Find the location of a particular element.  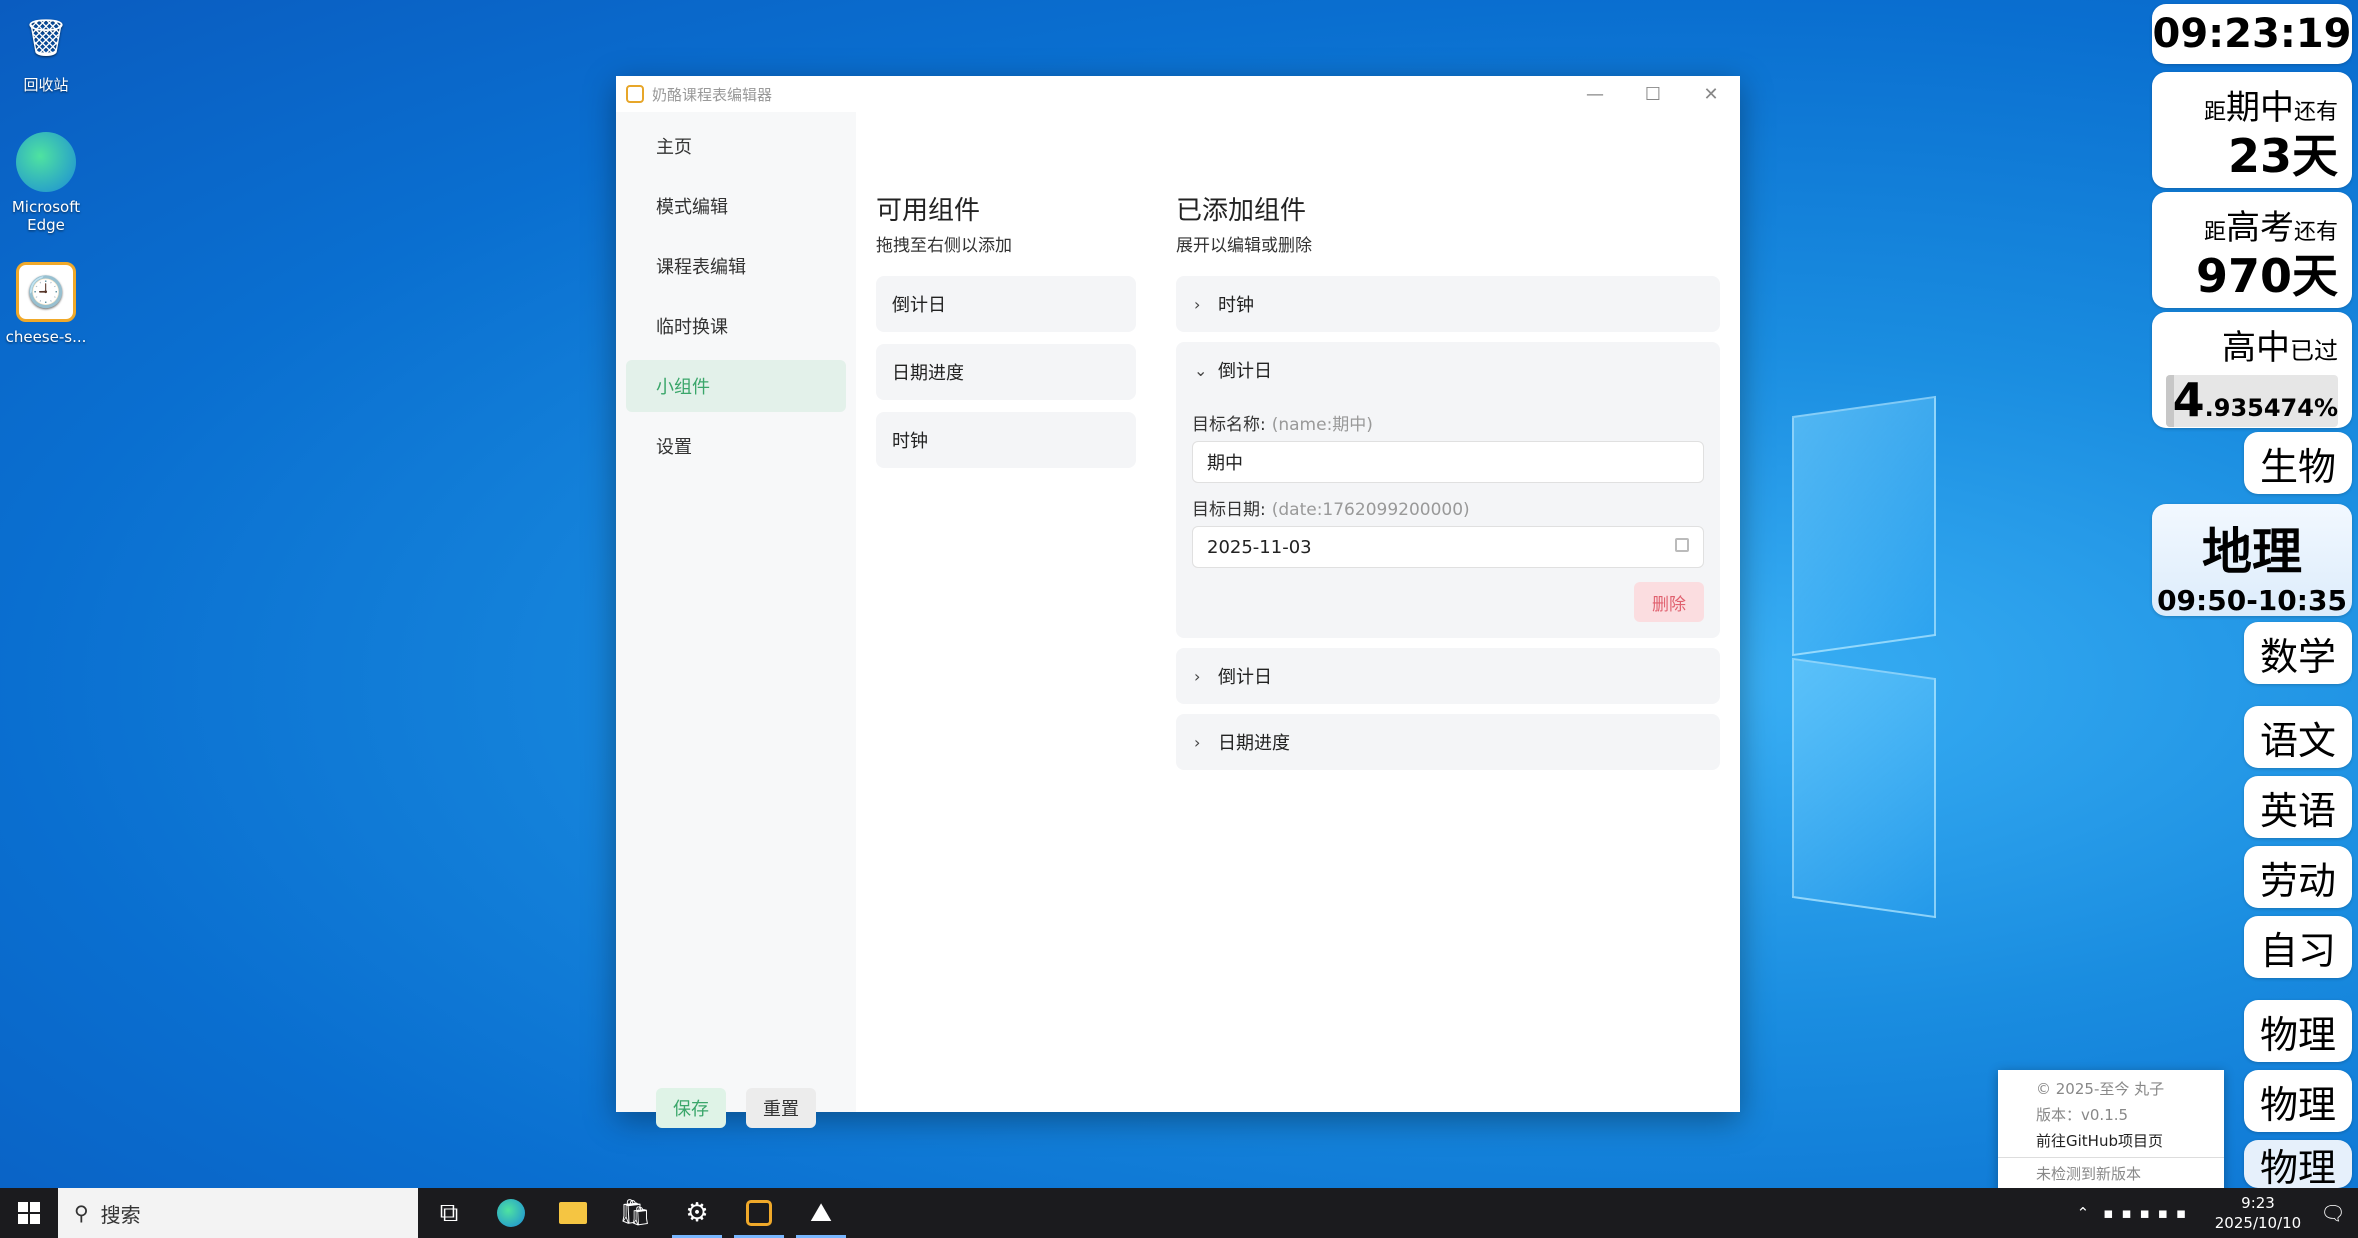

chevron-up-icon: ⌃ is located at coordinates (2083, 1213).